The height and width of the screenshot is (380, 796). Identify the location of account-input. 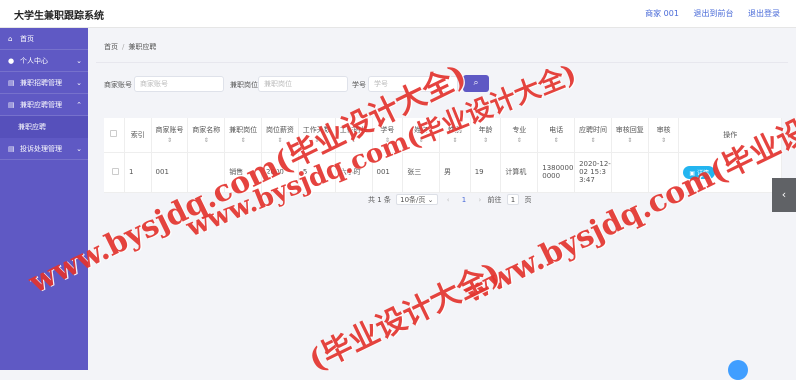
(179, 84).